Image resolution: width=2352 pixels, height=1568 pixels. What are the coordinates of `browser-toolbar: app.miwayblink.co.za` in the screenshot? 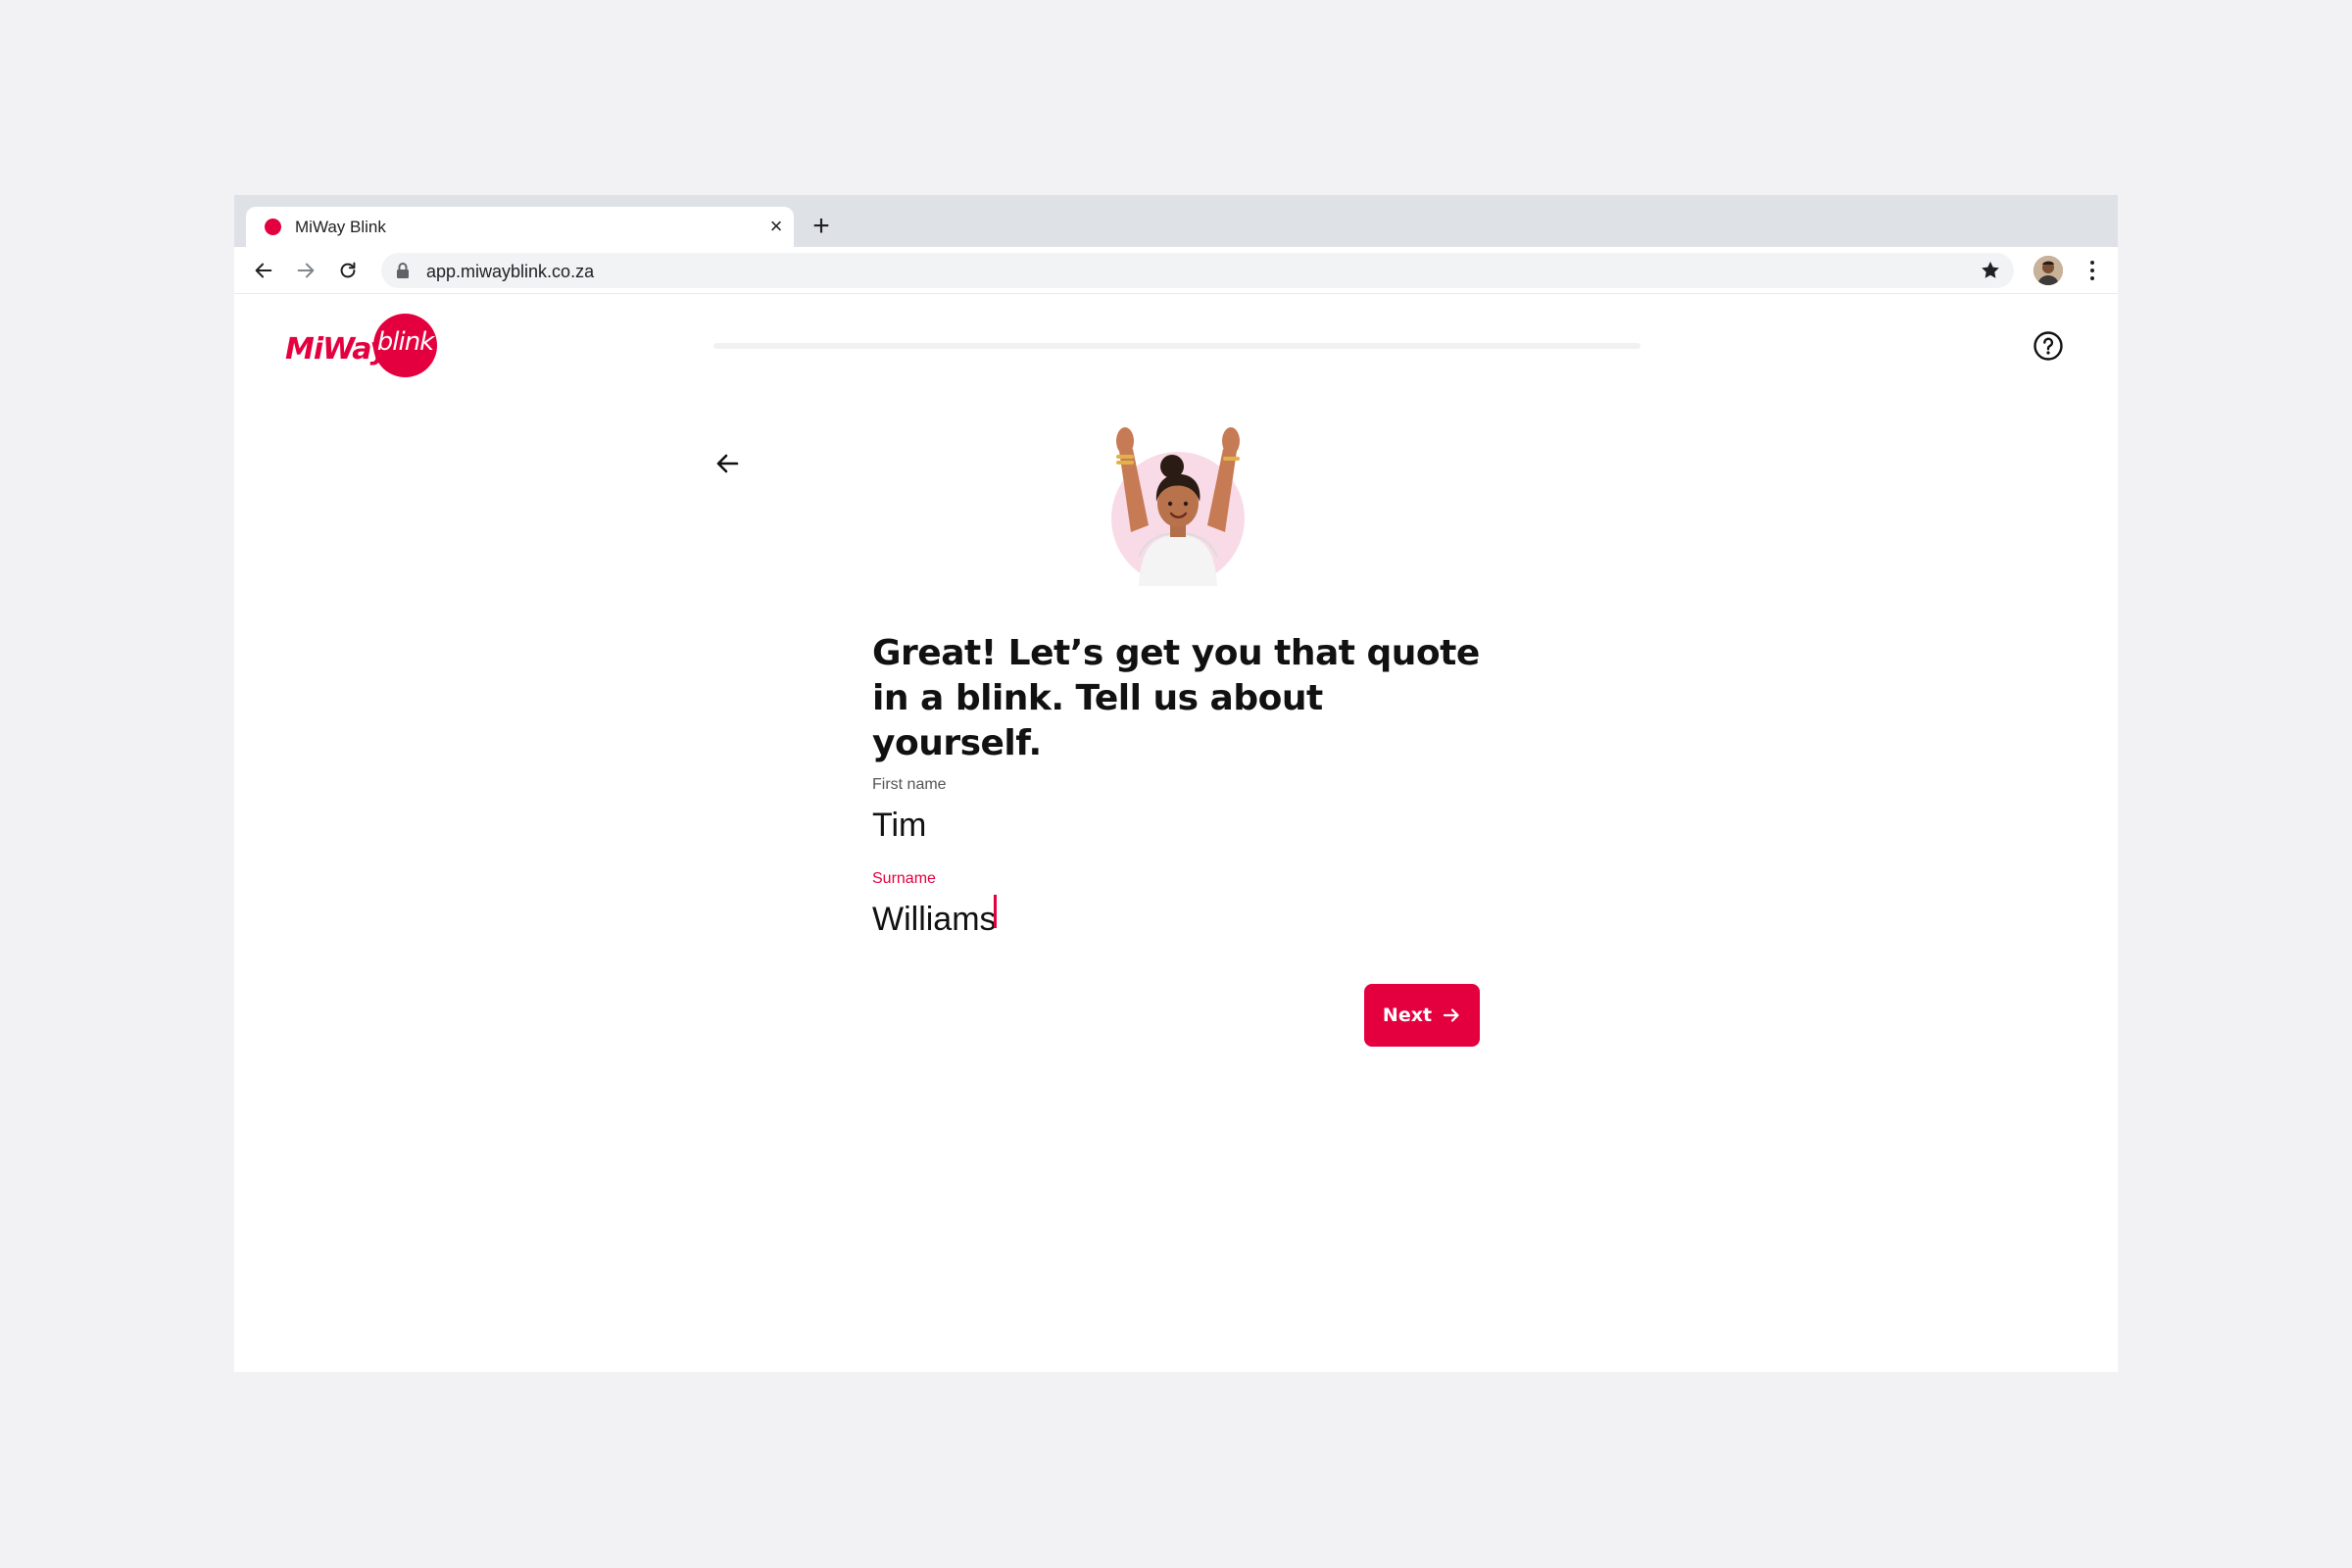 It's located at (1176, 270).